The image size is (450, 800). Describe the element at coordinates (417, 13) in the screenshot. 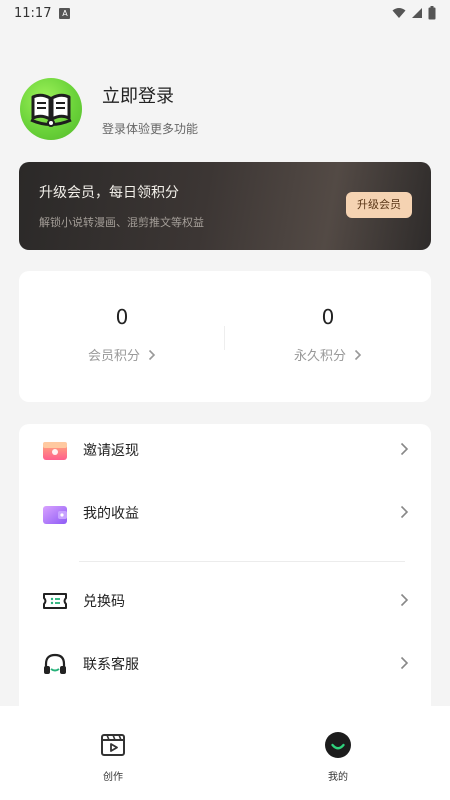

I see `signal-icon` at that location.